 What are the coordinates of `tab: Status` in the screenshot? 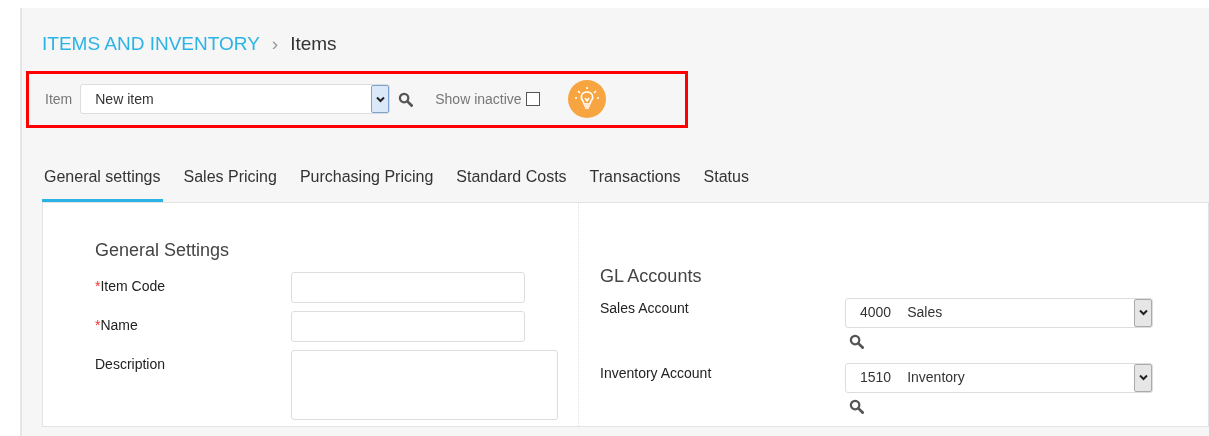 It's located at (726, 183).